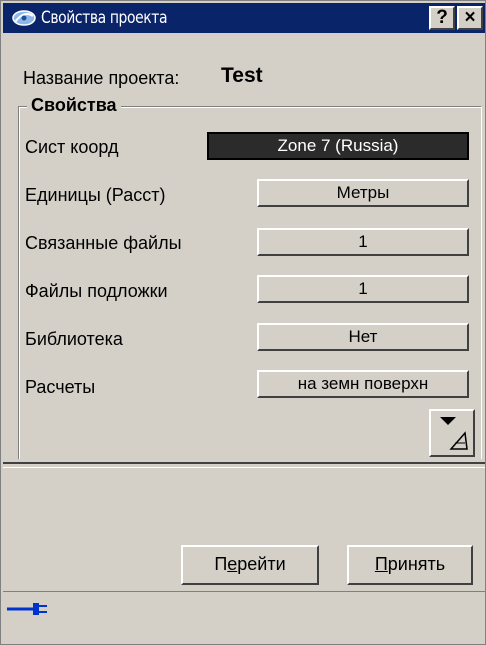 This screenshot has height=645, width=486. What do you see at coordinates (24, 18) in the screenshot?
I see `satellite-dish-icon` at bounding box center [24, 18].